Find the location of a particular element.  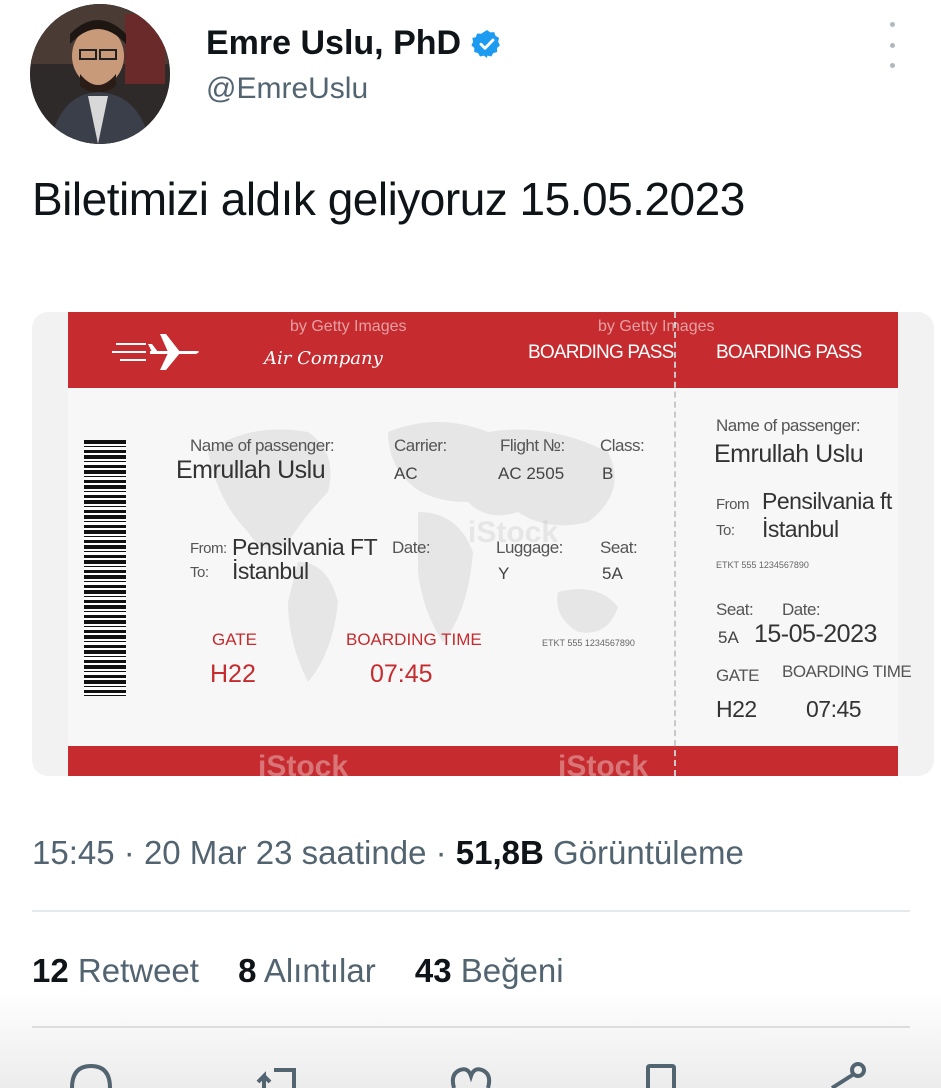

tweet-date: 20 Mar 23 saatinde is located at coordinates (285, 852).